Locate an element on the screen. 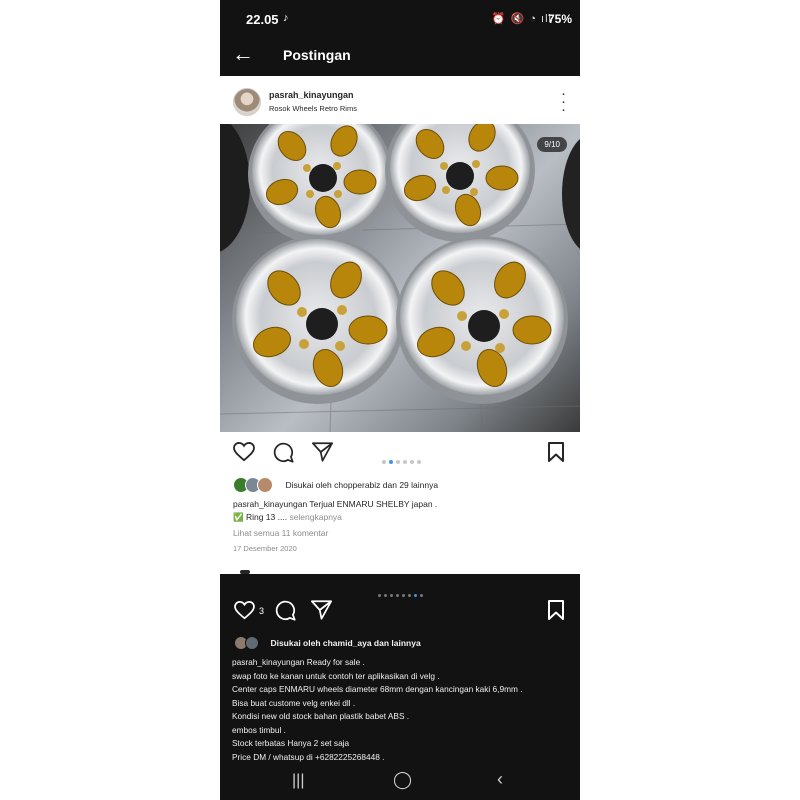  more-options-icon: · · · is located at coordinates (563, 101).